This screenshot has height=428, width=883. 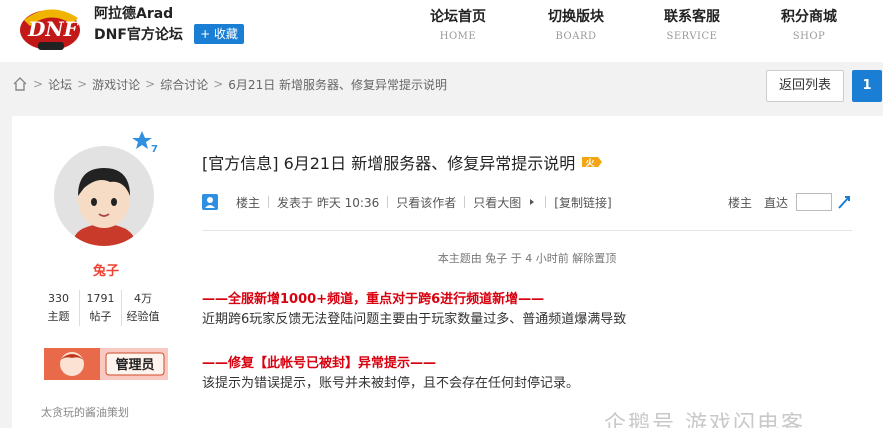 I want to click on stat-topics: 330 主题, so click(x=59, y=308).